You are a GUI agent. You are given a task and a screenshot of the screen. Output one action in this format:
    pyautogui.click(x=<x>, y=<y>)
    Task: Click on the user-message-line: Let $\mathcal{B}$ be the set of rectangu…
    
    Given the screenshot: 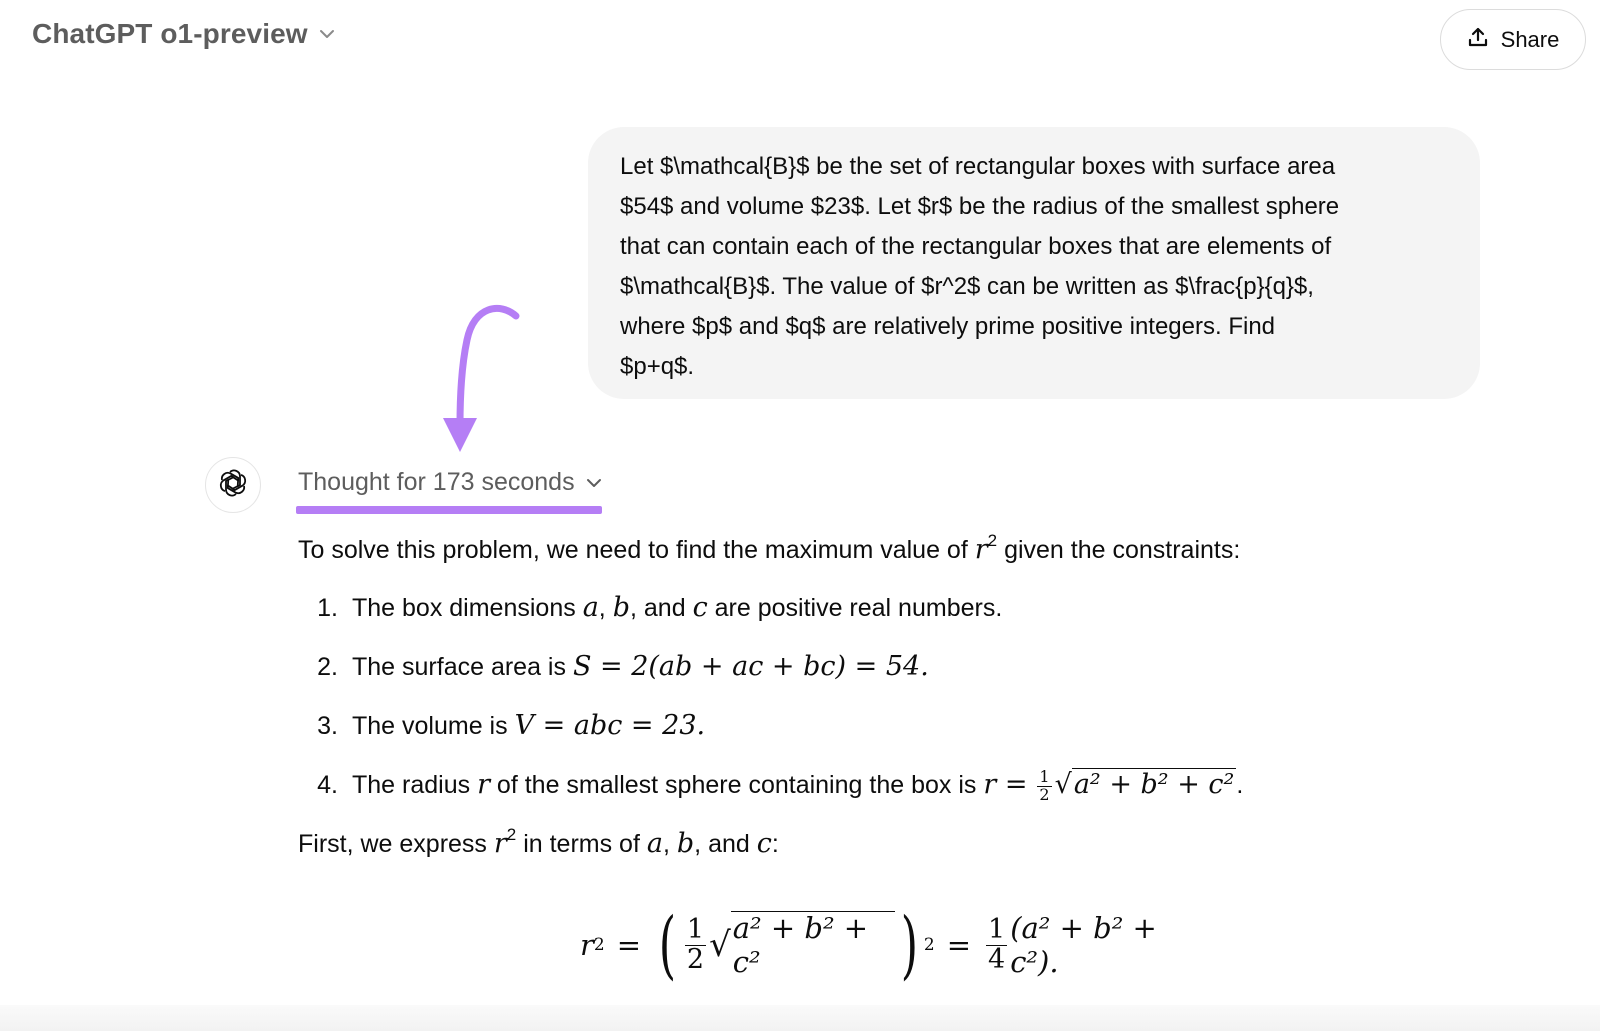 What is the action you would take?
    pyautogui.click(x=978, y=166)
    